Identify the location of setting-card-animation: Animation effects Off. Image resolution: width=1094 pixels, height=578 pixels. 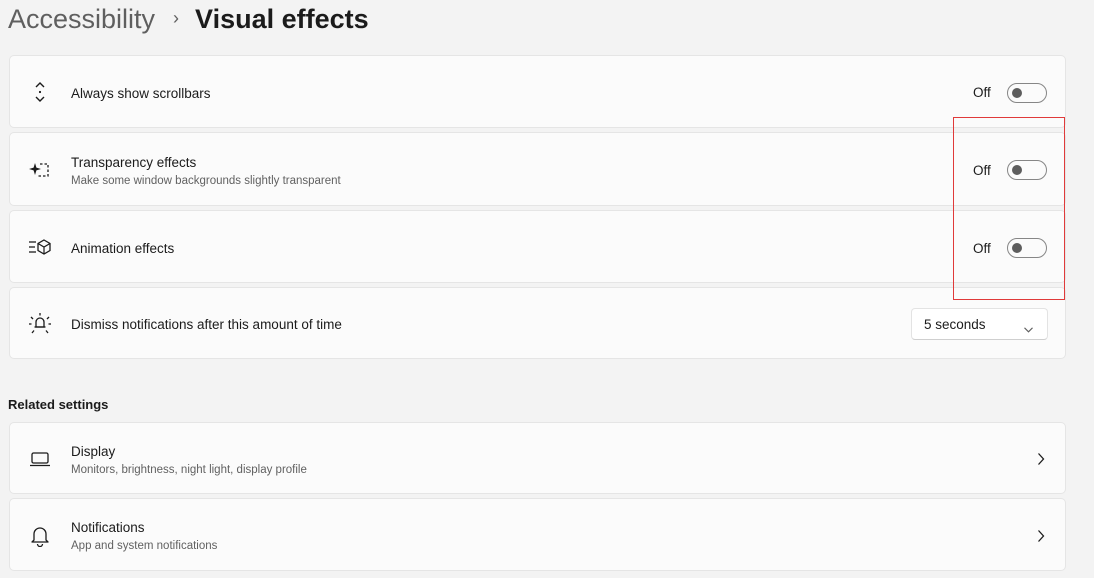
(537, 246).